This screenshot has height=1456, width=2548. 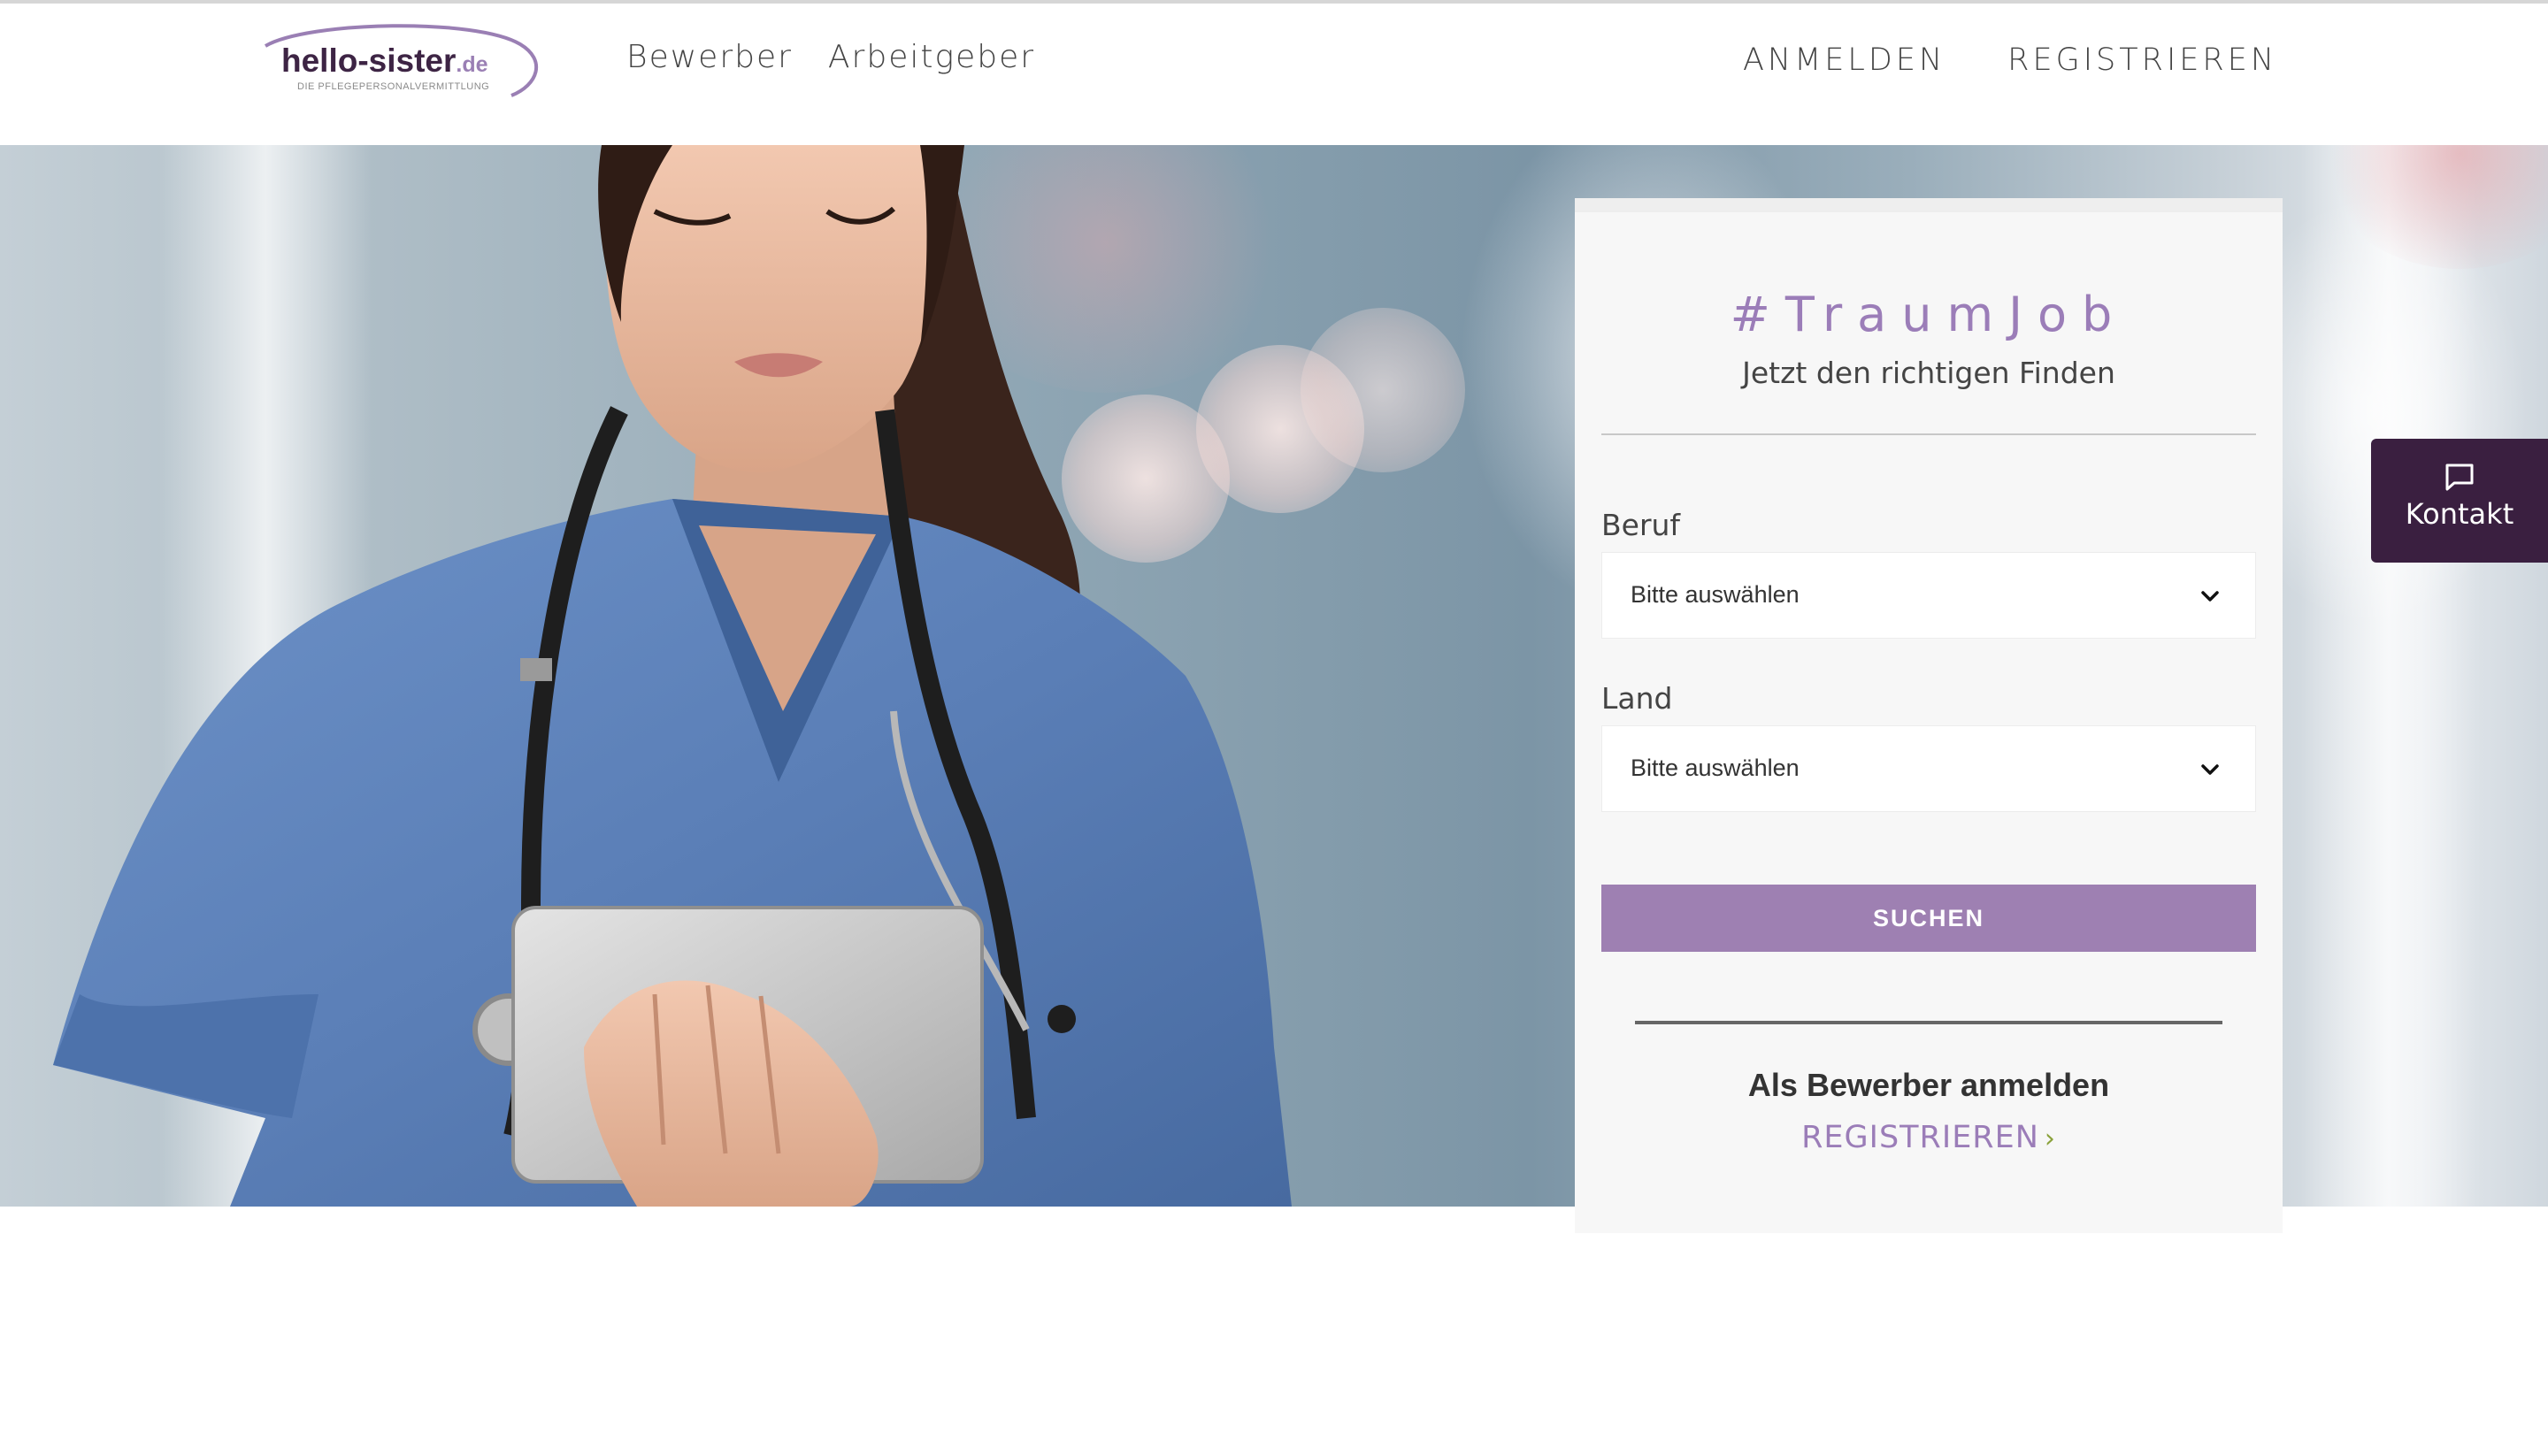 What do you see at coordinates (1928, 768) in the screenshot?
I see `land-select: Bitte auswählen` at bounding box center [1928, 768].